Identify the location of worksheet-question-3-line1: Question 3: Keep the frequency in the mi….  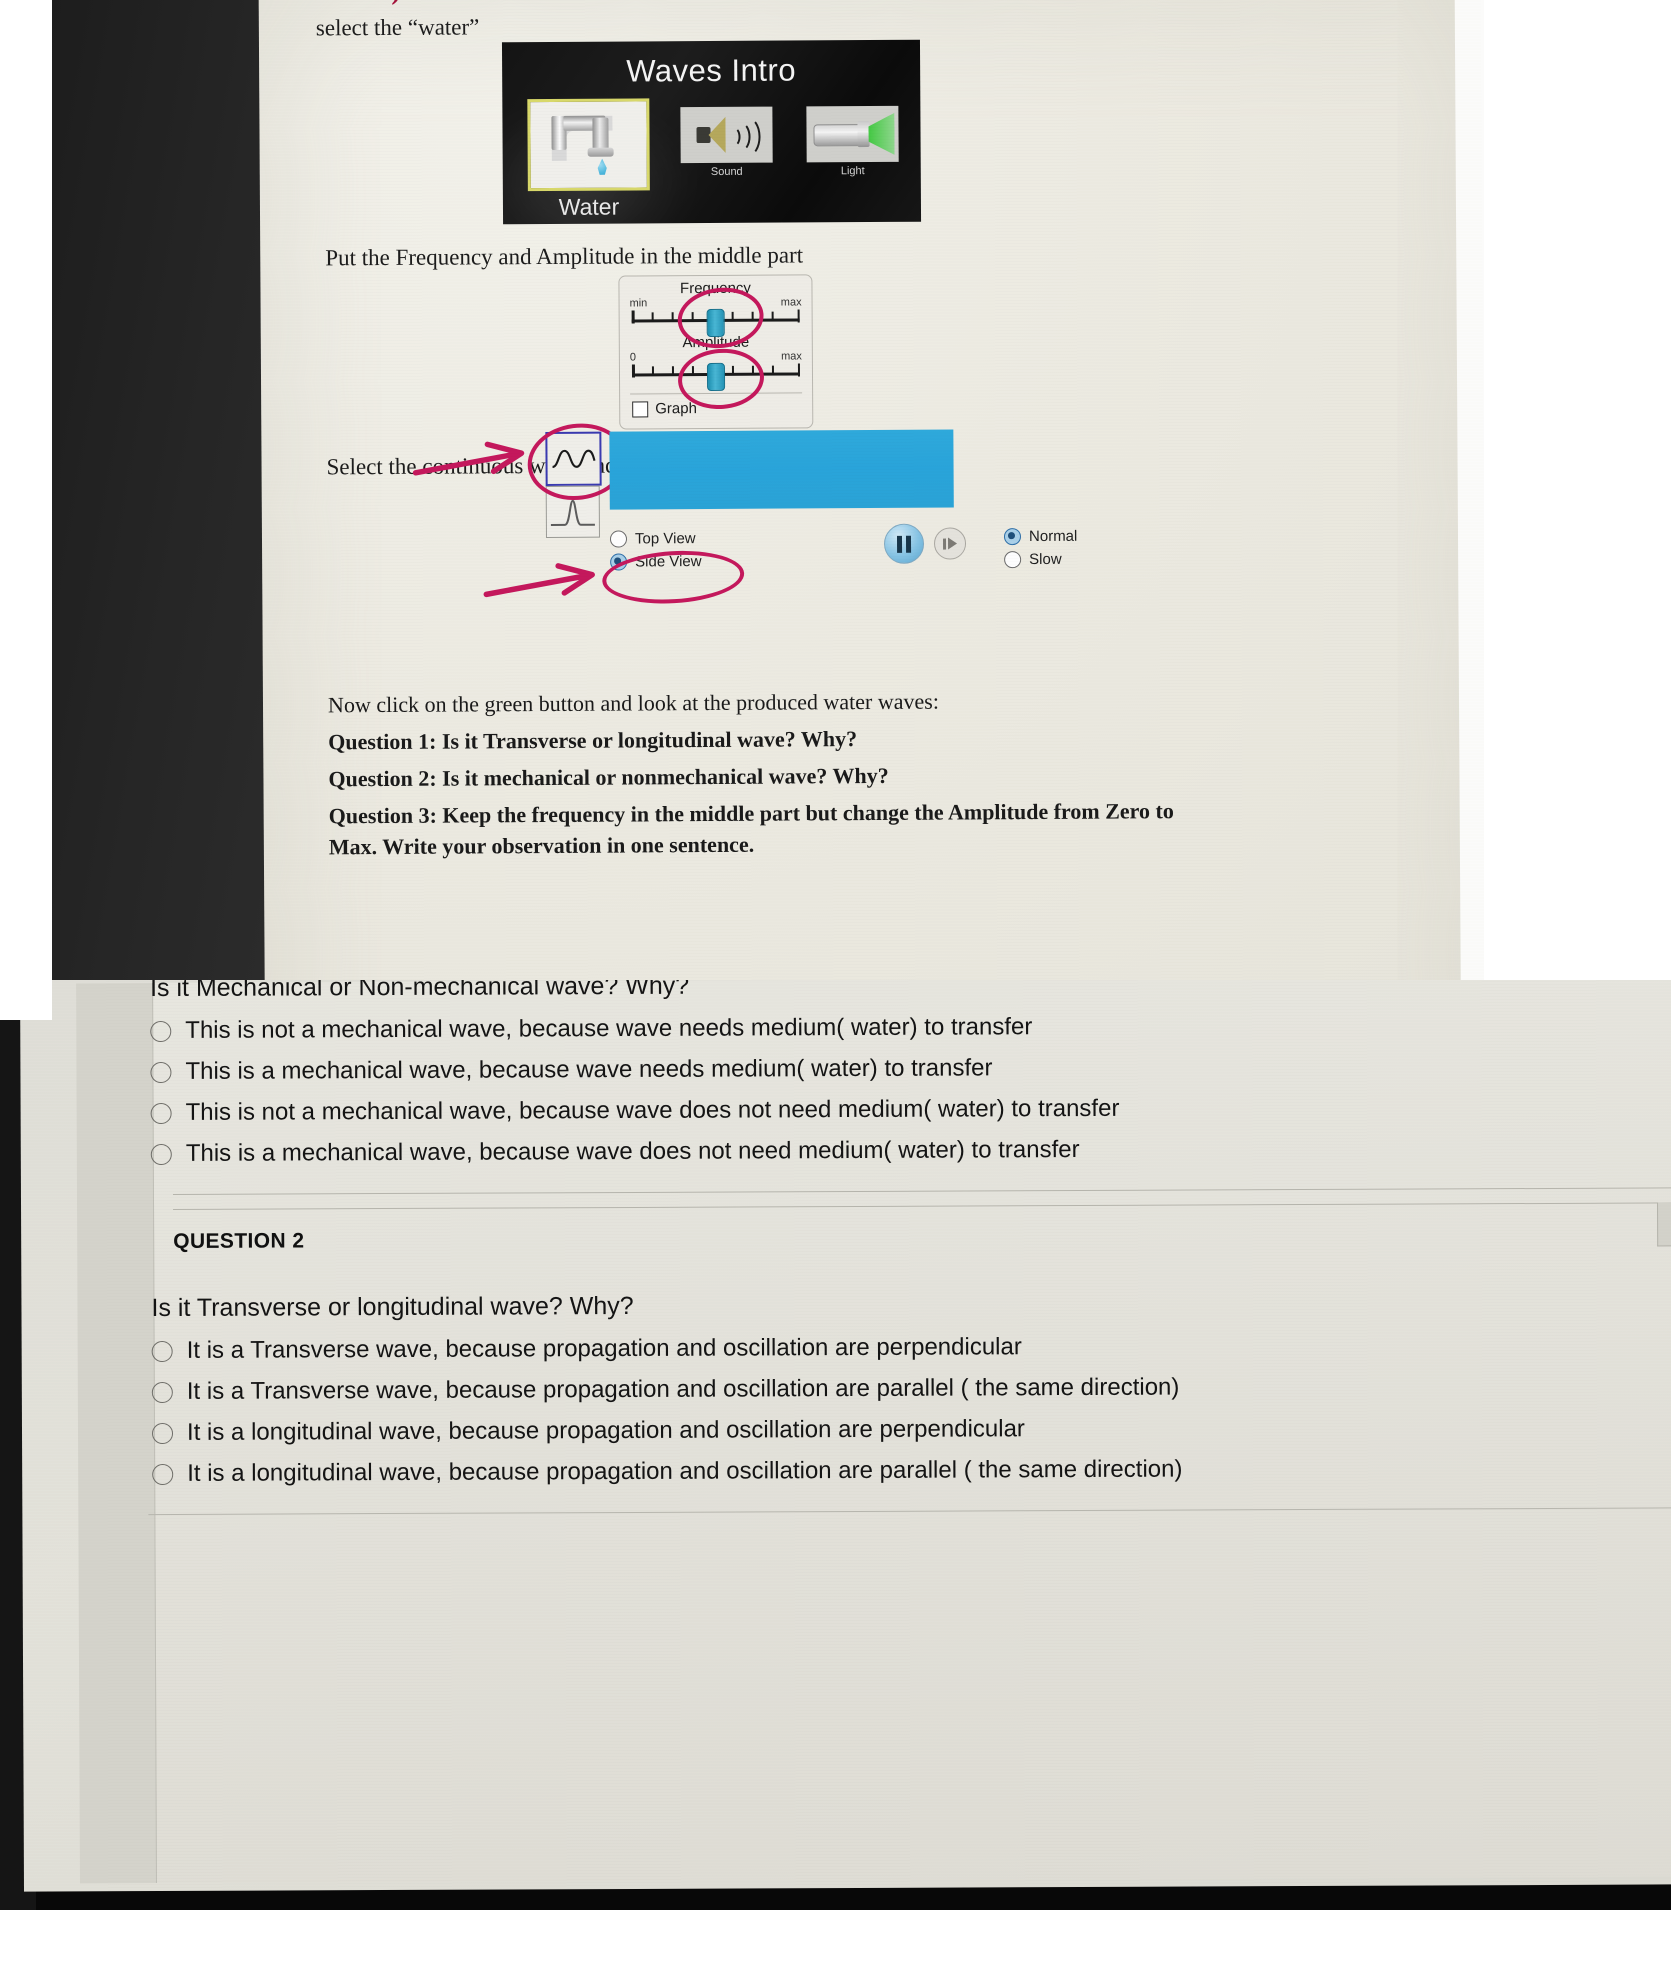
(751, 813).